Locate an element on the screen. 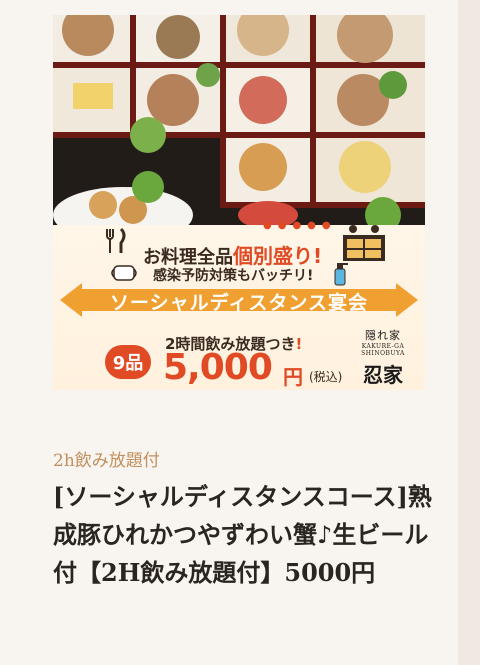  shinobuya-logo: 隠れ家 KAKURE-GA SHINOBUYA 忍家 is located at coordinates (383, 357).